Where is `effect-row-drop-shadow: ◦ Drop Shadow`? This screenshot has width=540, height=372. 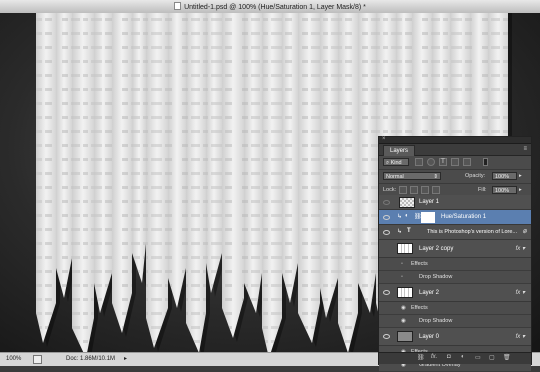 effect-row-drop-shadow: ◦ Drop Shadow is located at coordinates (455, 277).